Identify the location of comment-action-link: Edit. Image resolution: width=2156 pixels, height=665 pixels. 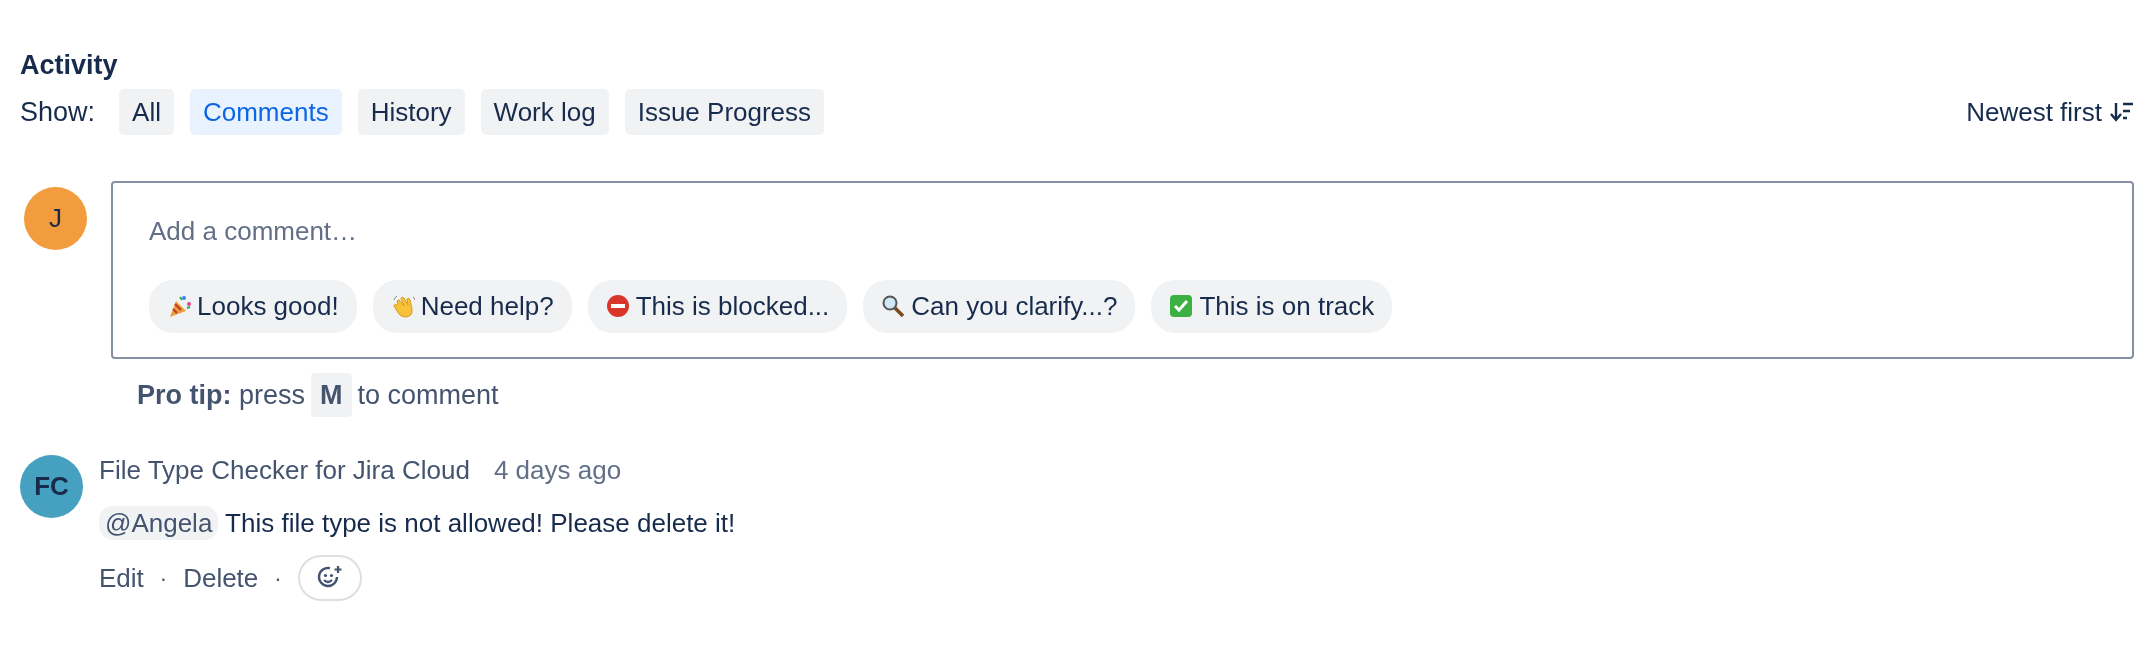
(121, 578).